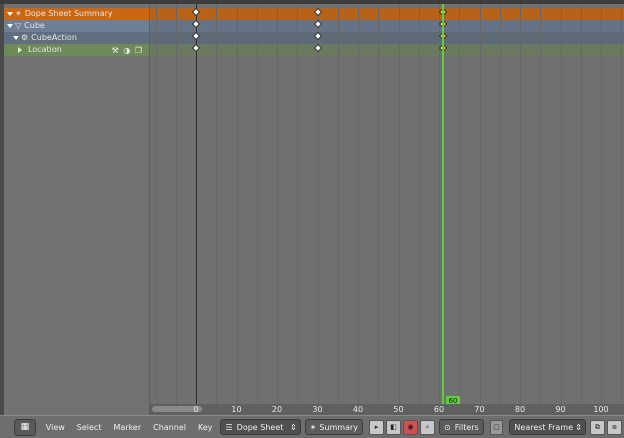 Image resolution: width=624 pixels, height=438 pixels. What do you see at coordinates (387, 50) in the screenshot?
I see `fcurve-band` at bounding box center [387, 50].